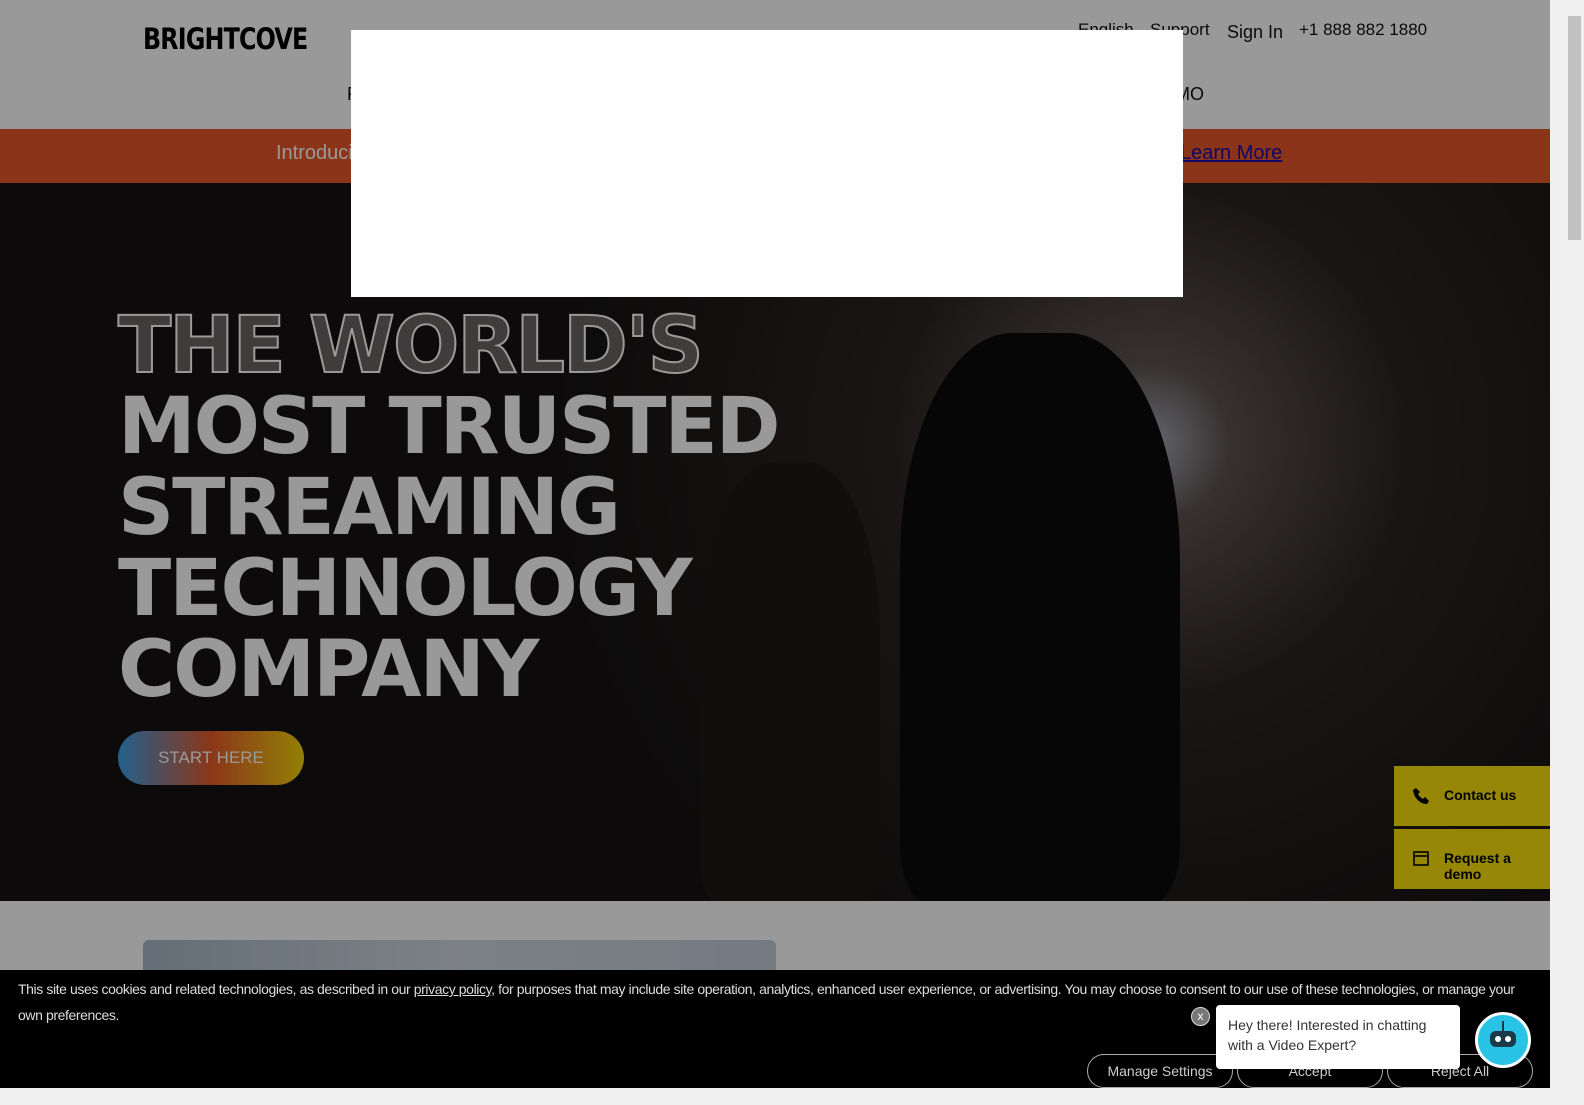 The height and width of the screenshot is (1105, 1584). Describe the element at coordinates (1160, 1071) in the screenshot. I see `manage-settings-button: Manage Settings` at that location.